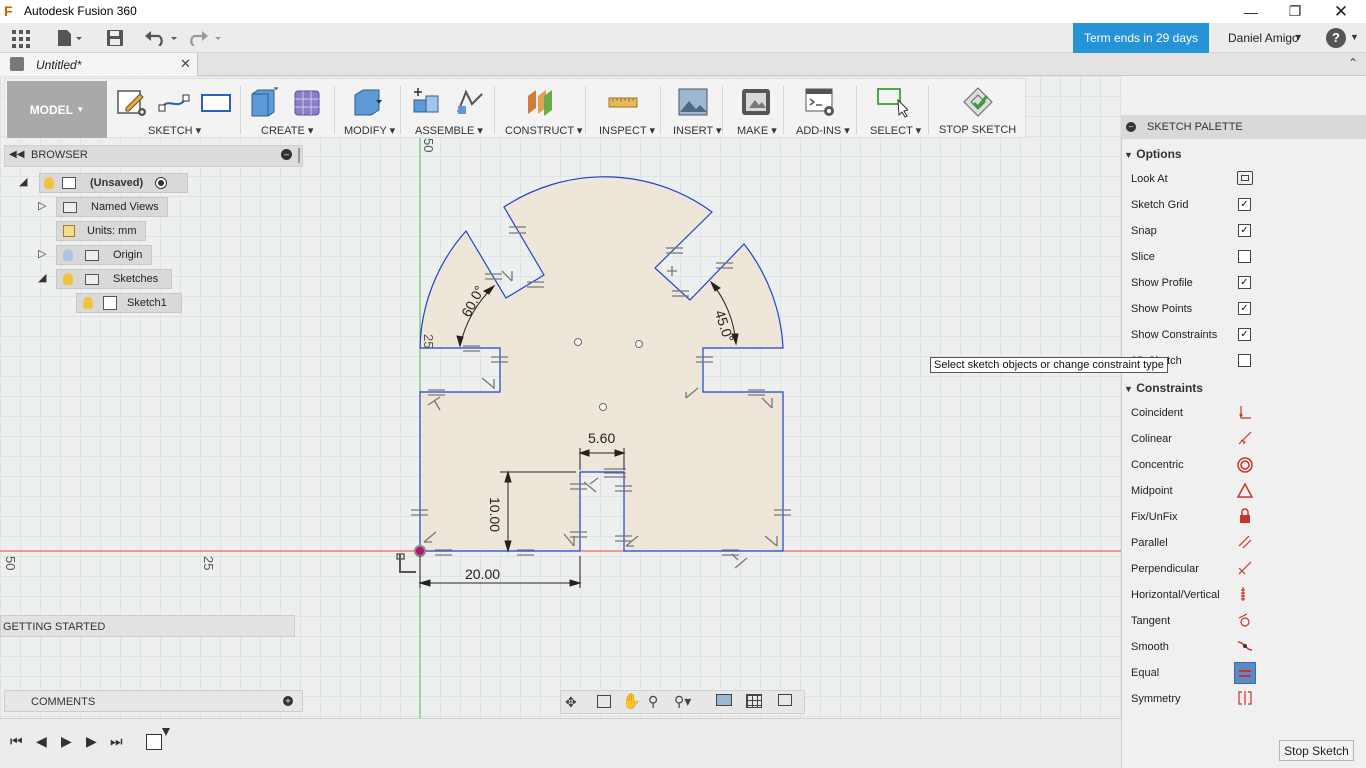 Image resolution: width=1366 pixels, height=768 pixels. What do you see at coordinates (543, 130) in the screenshot?
I see `construct-menu: CONSTRUCT ▾` at bounding box center [543, 130].